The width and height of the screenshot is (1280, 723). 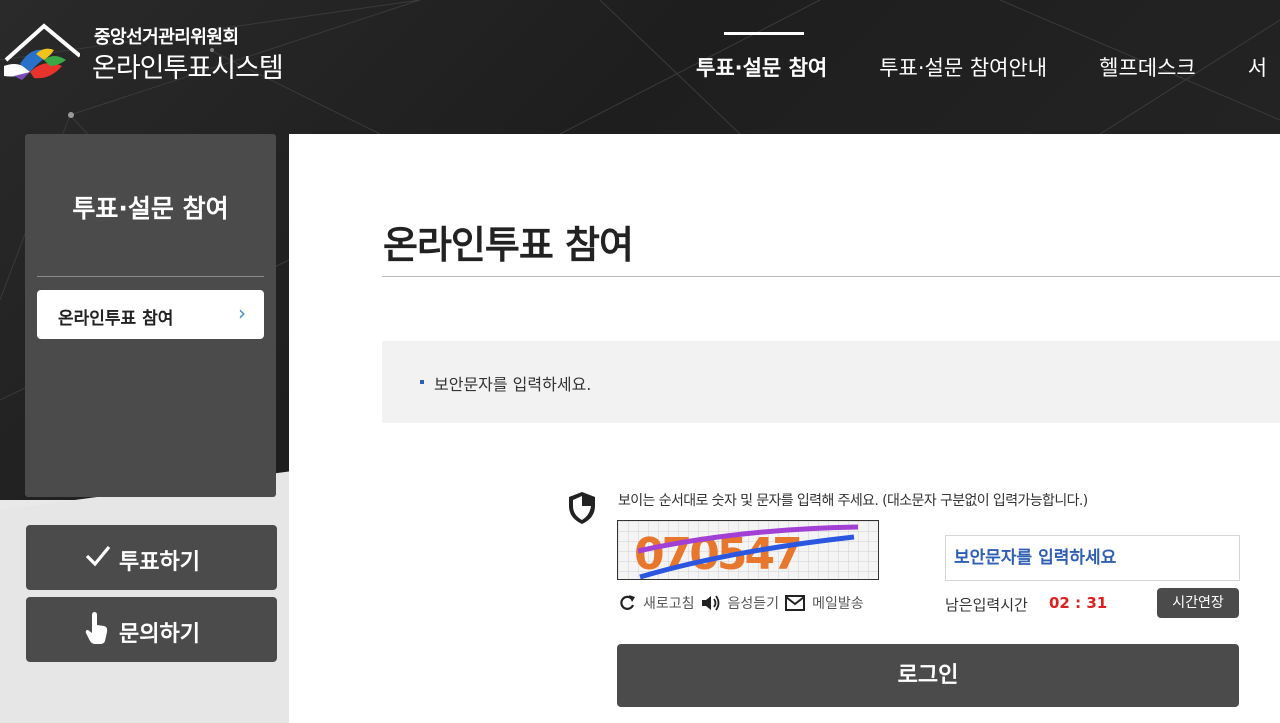 I want to click on sidebar-divider, so click(x=150, y=276).